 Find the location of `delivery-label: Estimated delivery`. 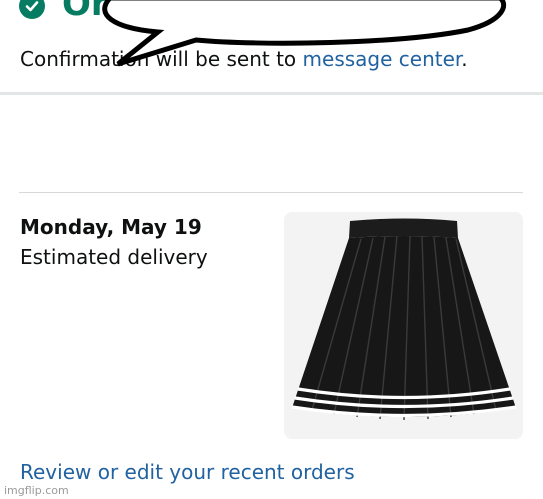

delivery-label: Estimated delivery is located at coordinates (114, 257).